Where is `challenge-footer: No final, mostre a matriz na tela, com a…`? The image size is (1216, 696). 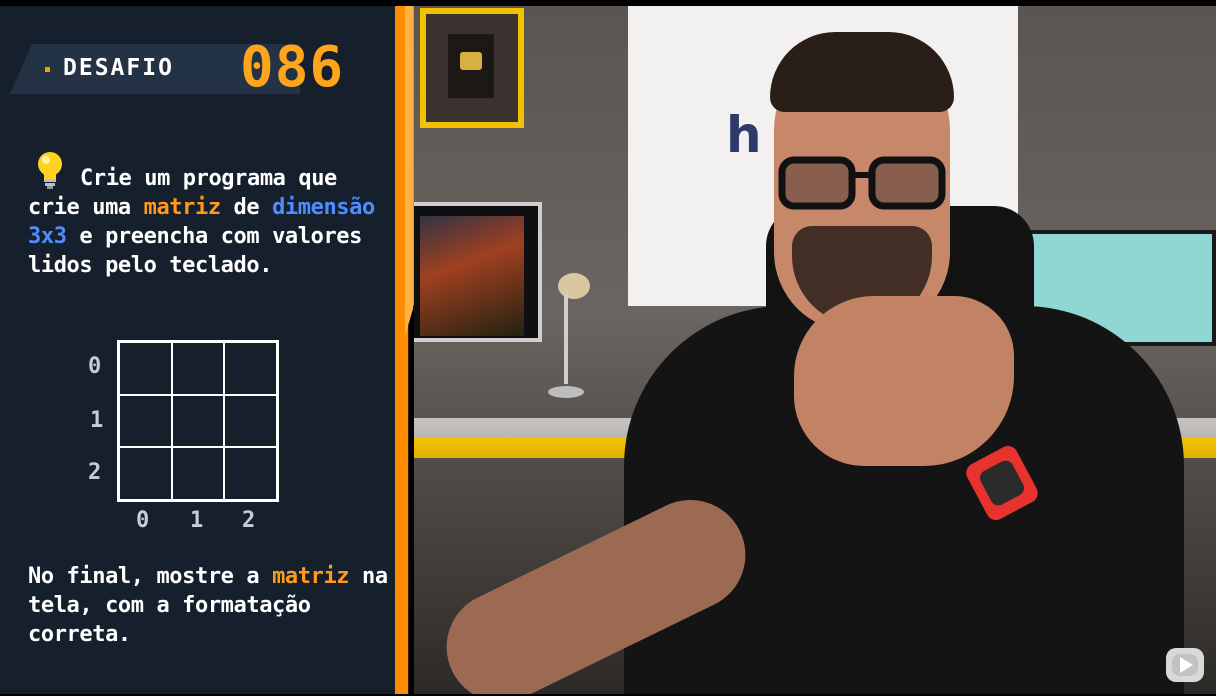
challenge-footer: No final, mostre a matriz na tela, com a… is located at coordinates (208, 605).